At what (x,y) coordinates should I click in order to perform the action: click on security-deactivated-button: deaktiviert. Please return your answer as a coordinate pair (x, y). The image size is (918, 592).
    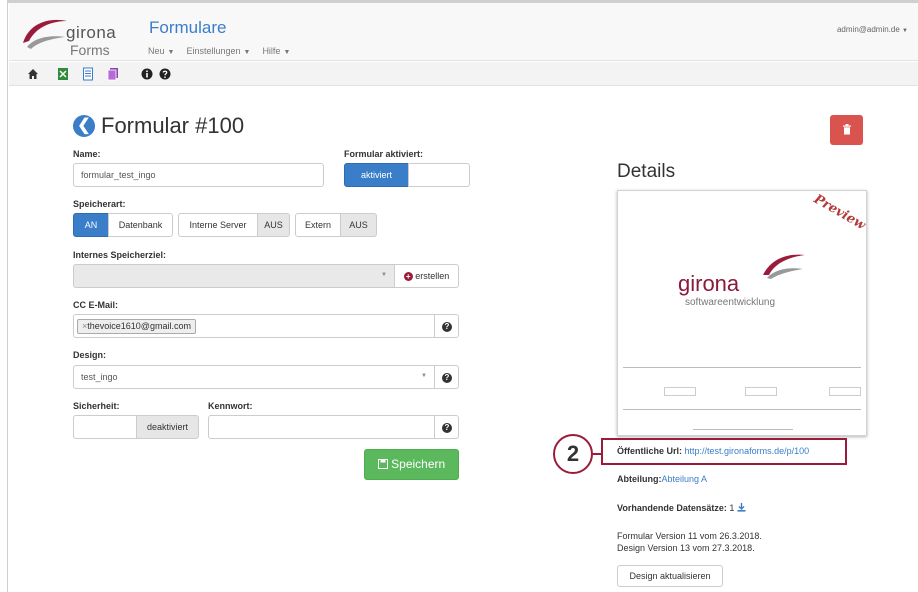
    Looking at the image, I should click on (167, 427).